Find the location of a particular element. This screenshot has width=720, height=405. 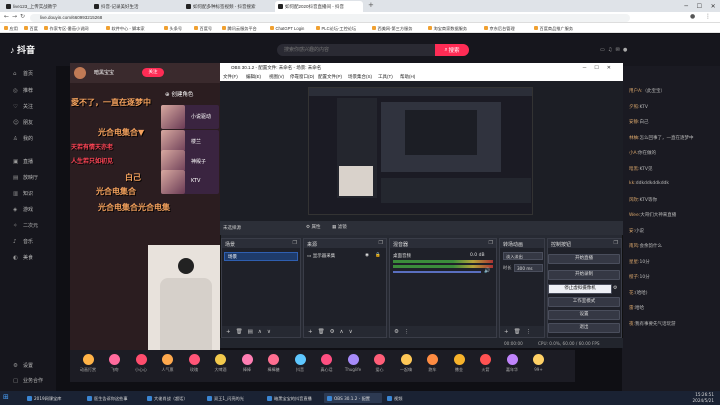

taskbar-item: 双王1_闪亮的光 is located at coordinates (233, 398).